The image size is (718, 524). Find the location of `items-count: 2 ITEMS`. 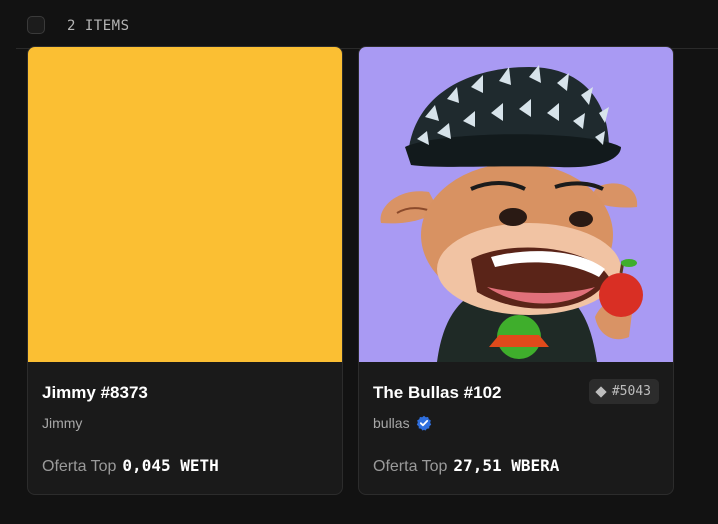

items-count: 2 ITEMS is located at coordinates (98, 26).